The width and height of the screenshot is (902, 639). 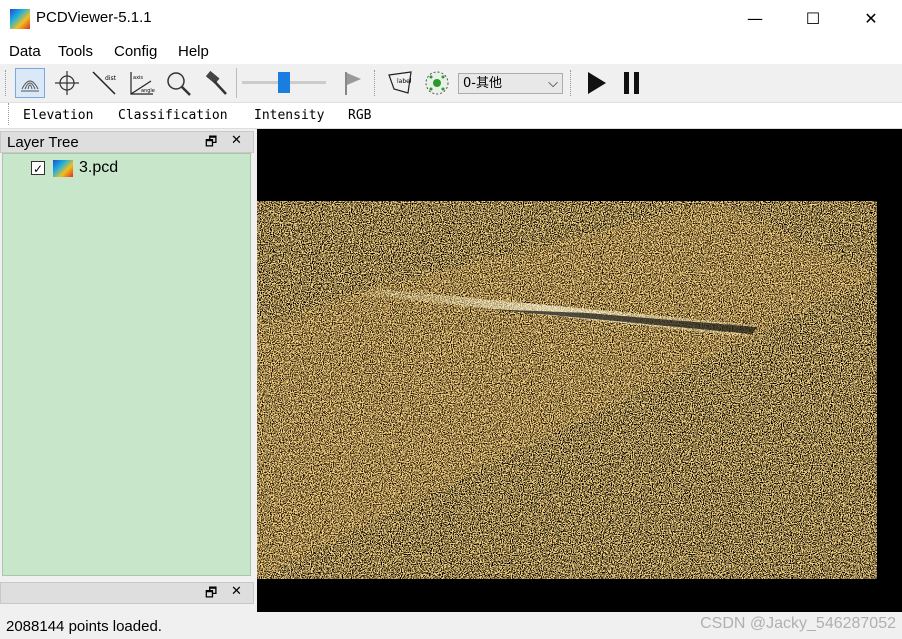 I want to click on distance-button: dist, so click(x=104, y=83).